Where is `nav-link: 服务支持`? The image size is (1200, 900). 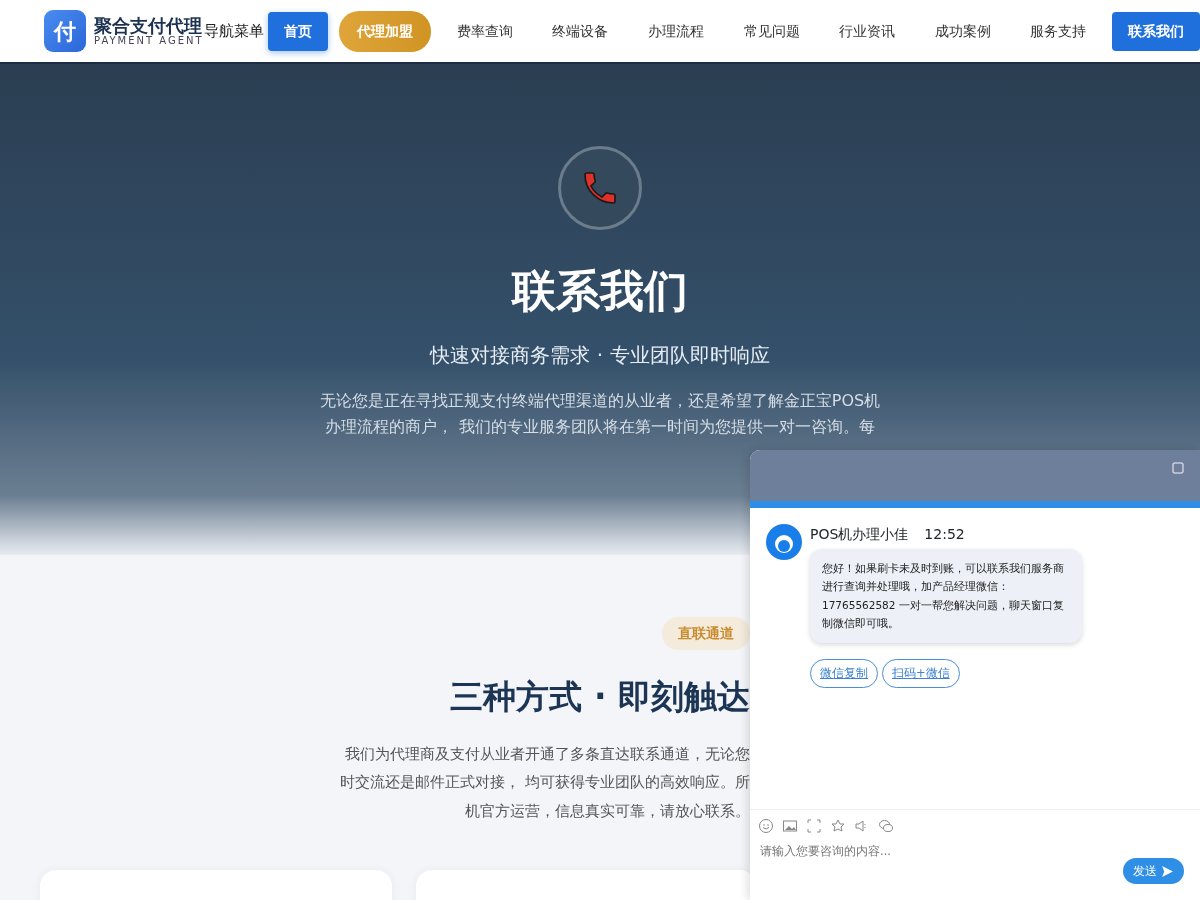
nav-link: 服务支持 is located at coordinates (1058, 31).